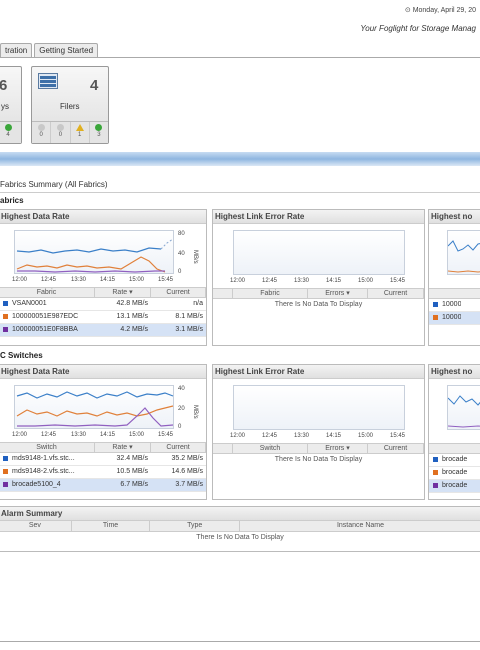 The width and height of the screenshot is (480, 650). I want to click on table-row: mds9148-2.vfs.stc... 10.5 MB/s 14.6 MB/s, so click(103, 472).